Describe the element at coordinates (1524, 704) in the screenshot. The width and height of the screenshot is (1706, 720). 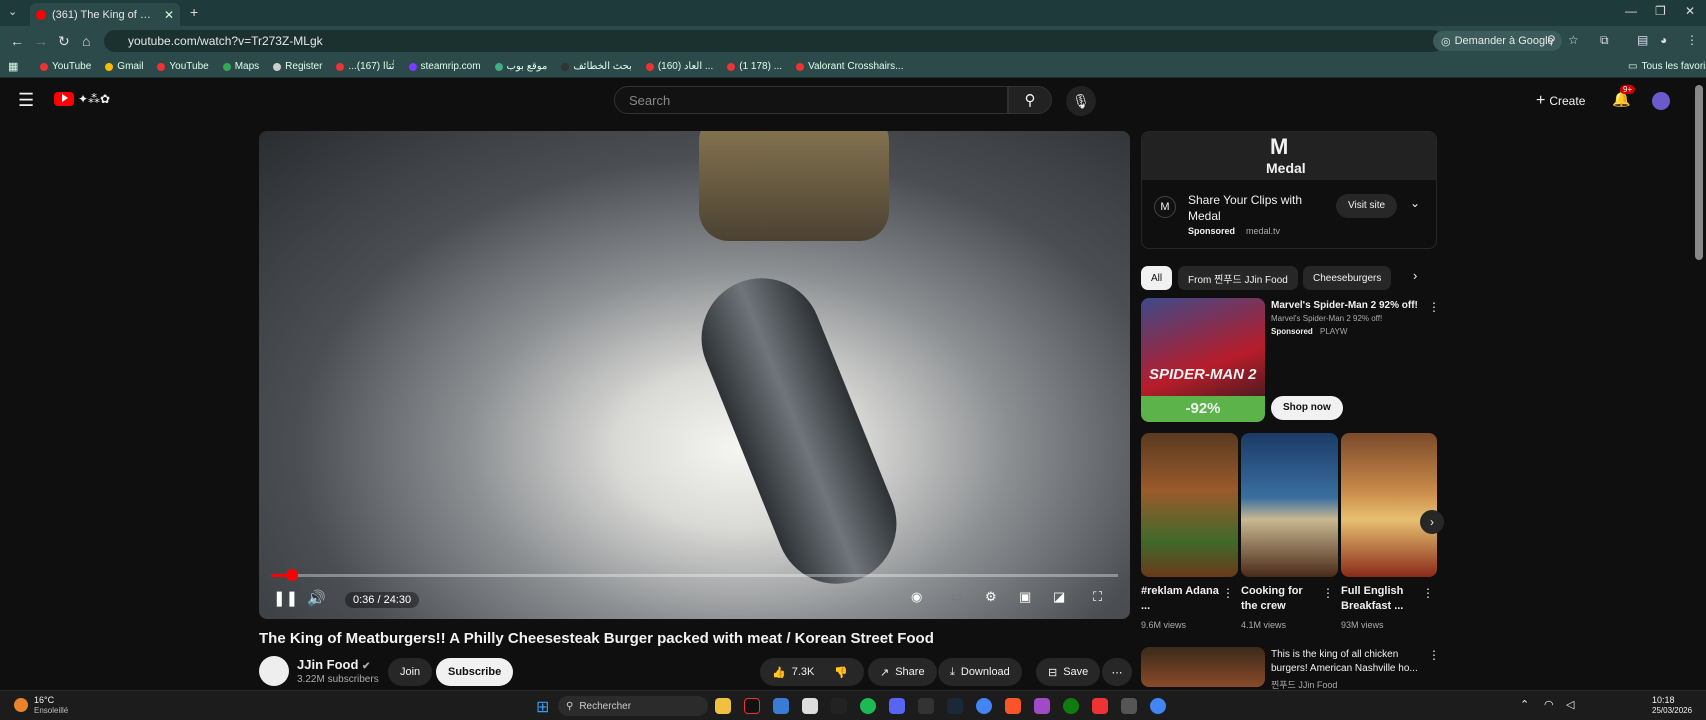
I see `tray-chevron-icon: ⌃` at that location.